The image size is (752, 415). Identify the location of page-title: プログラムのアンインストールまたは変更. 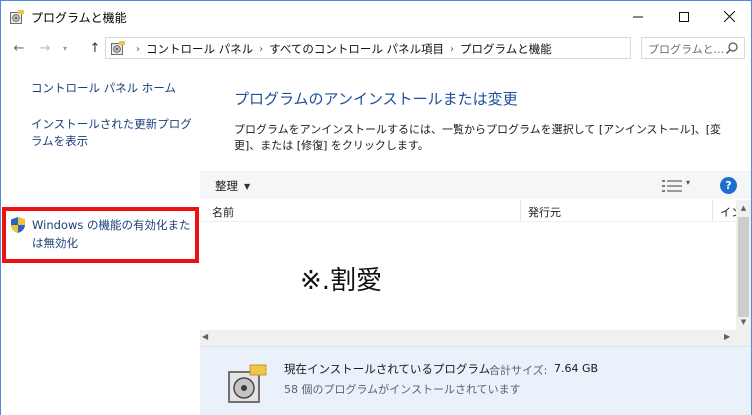
(376, 99).